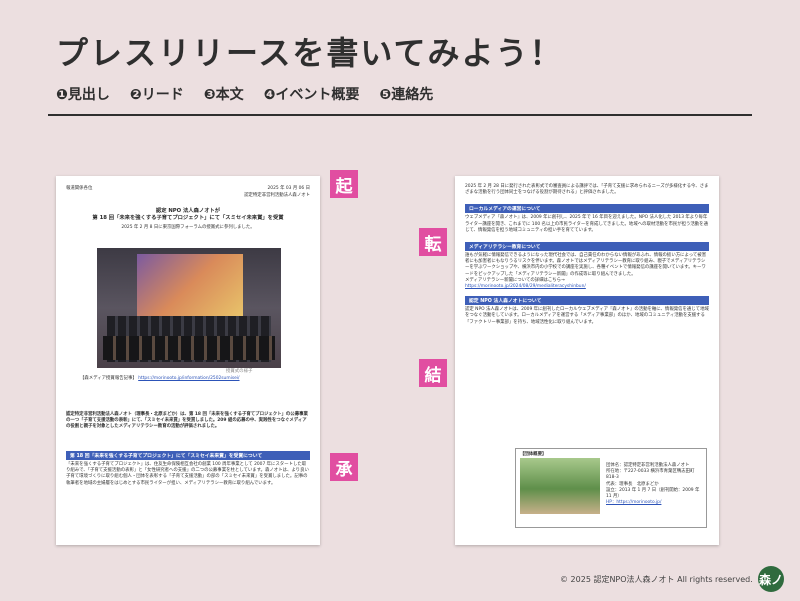 The image size is (800, 601). Describe the element at coordinates (79, 188) in the screenshot. I see `recipient: 報道関係各位` at that location.